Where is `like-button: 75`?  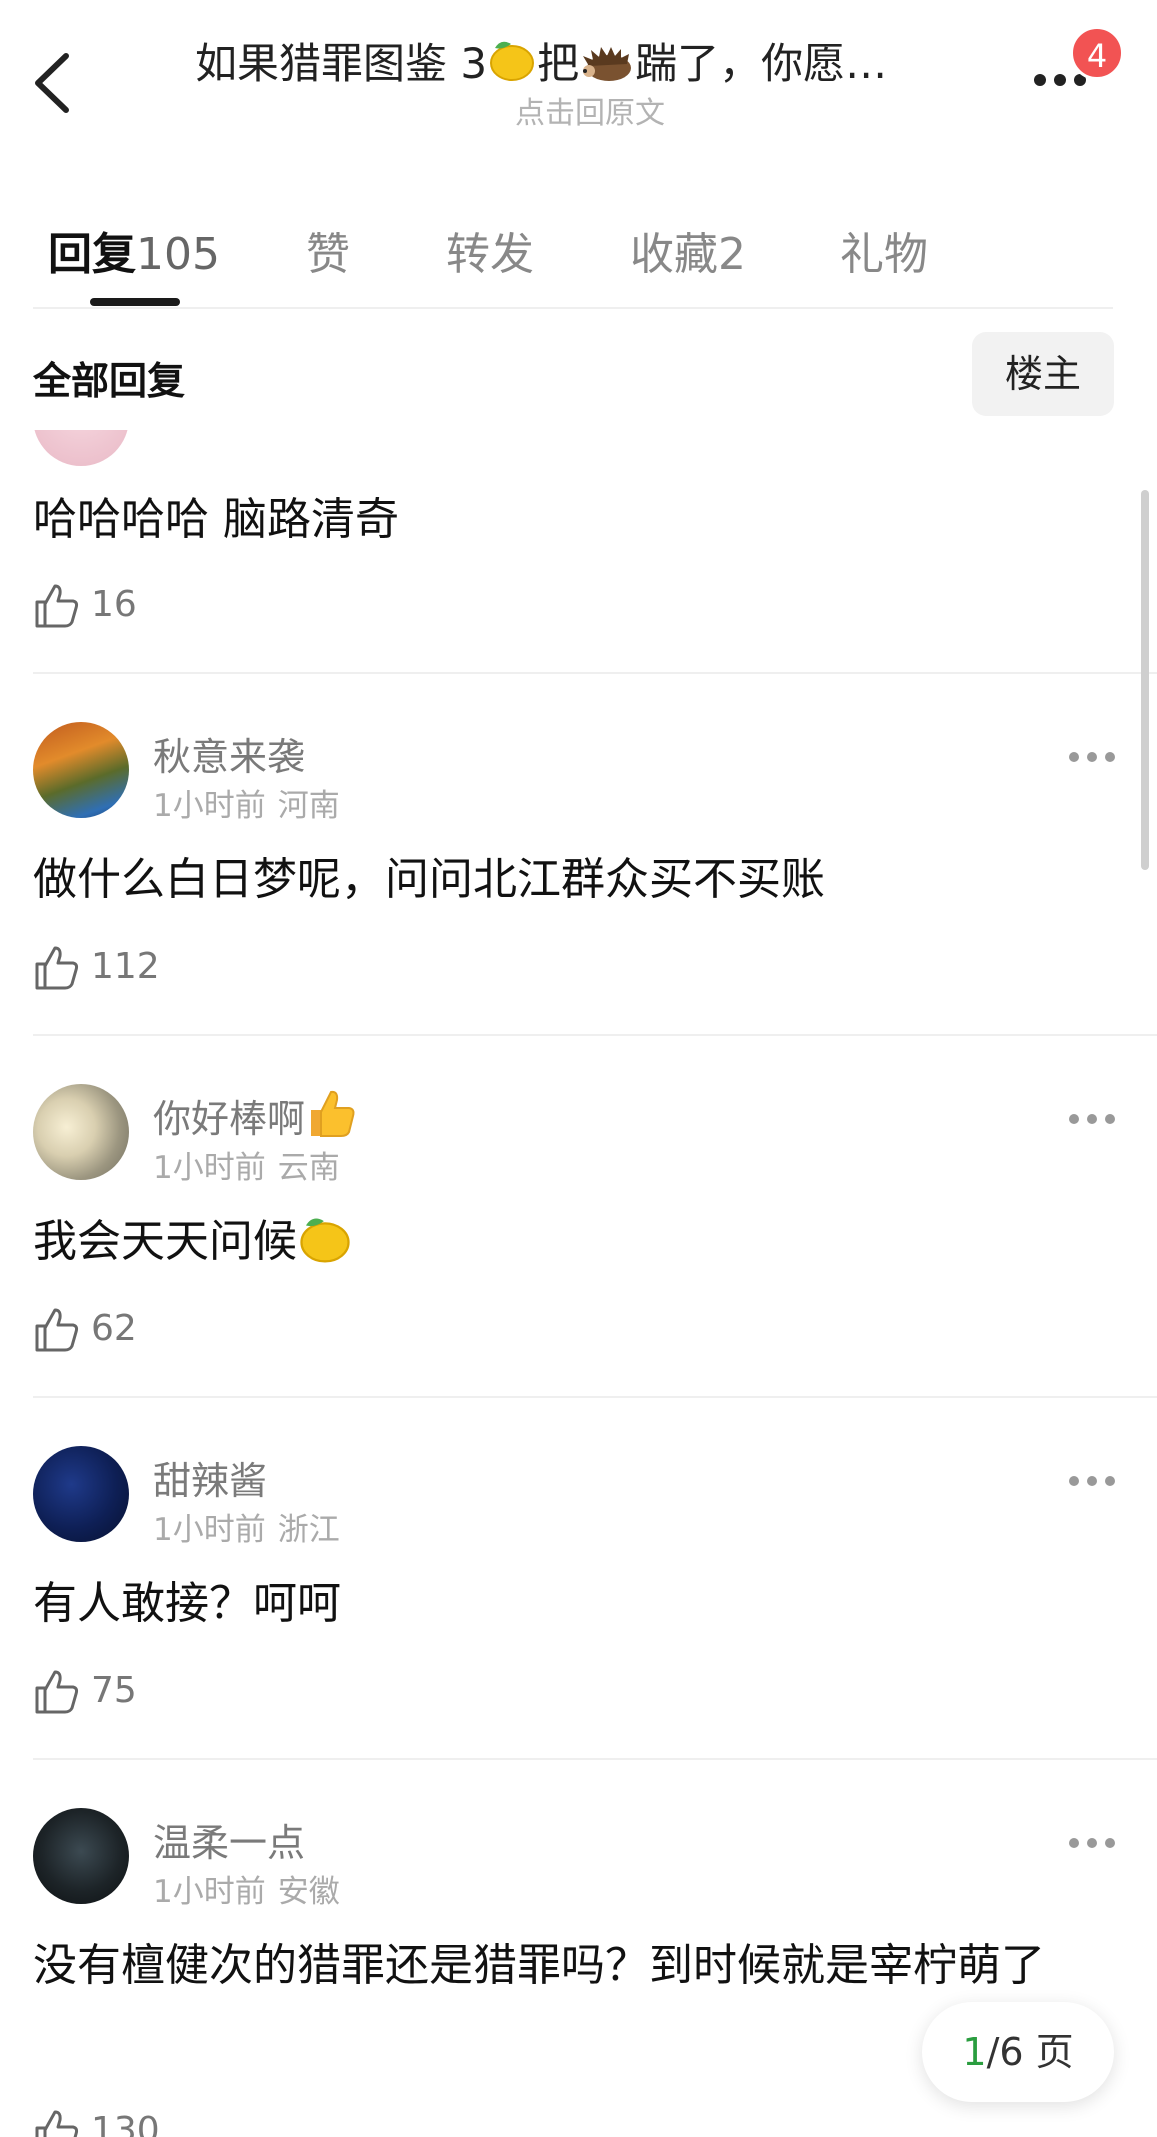 like-button: 75 is located at coordinates (103, 1693).